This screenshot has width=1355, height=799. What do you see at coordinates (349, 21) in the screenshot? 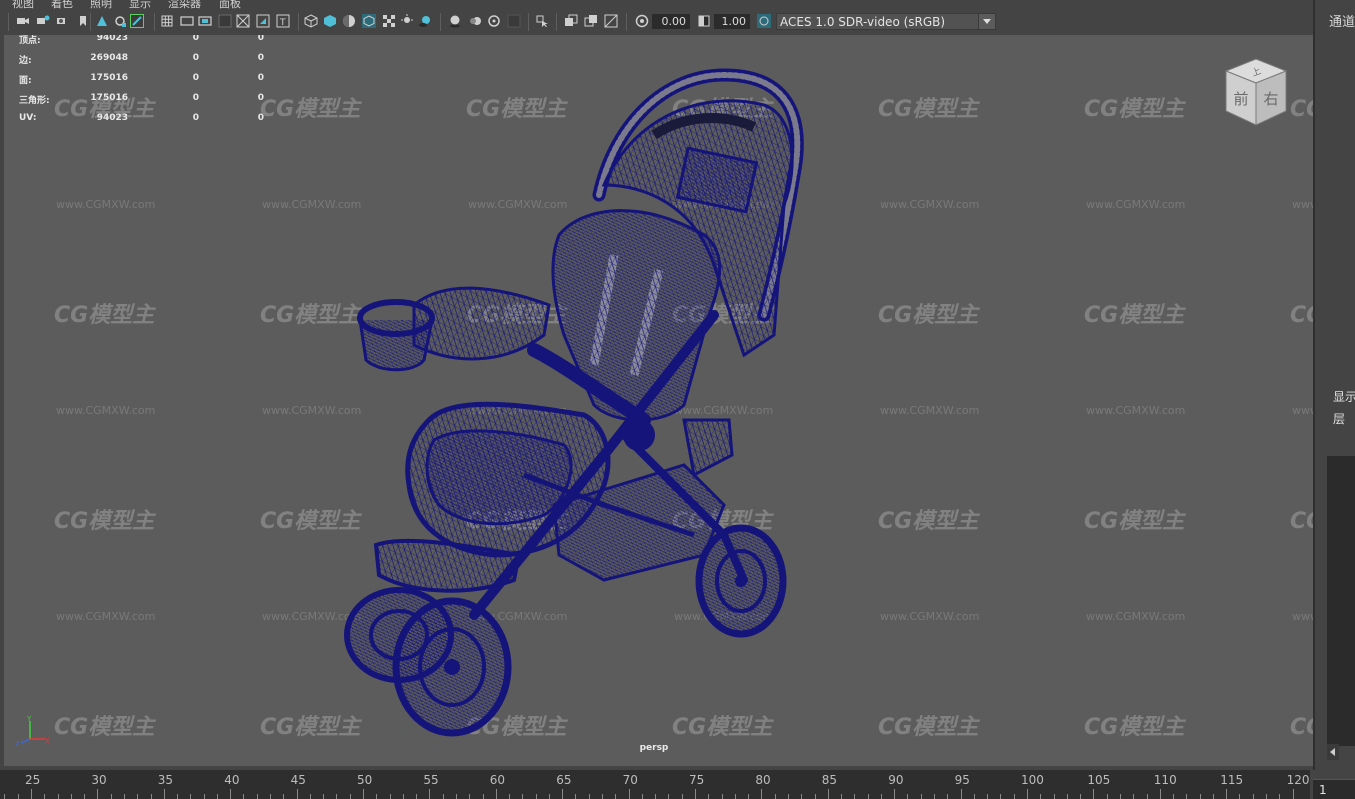
I see `default-material-icon` at bounding box center [349, 21].